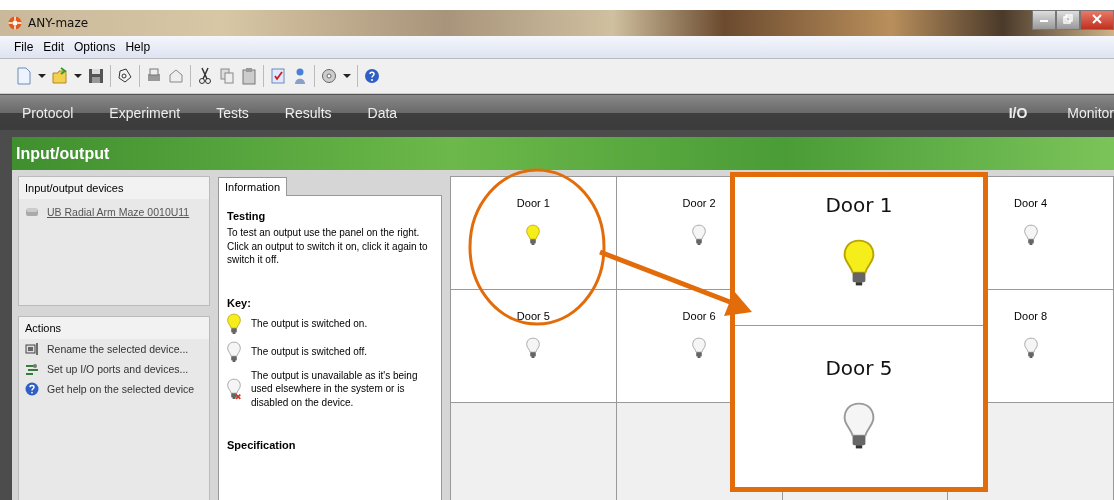 This screenshot has height=500, width=1114. Describe the element at coordinates (328, 246) in the screenshot. I see `testing-text: To test an output use the panel on the right. Click an output to switch it on, click it again to switch it off.` at that location.